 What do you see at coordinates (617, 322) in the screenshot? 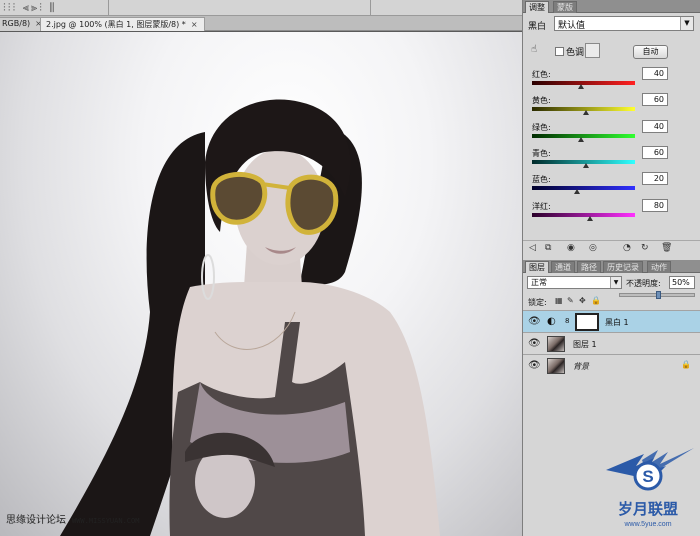
I see `layer-name: 黑白 1` at bounding box center [617, 322].